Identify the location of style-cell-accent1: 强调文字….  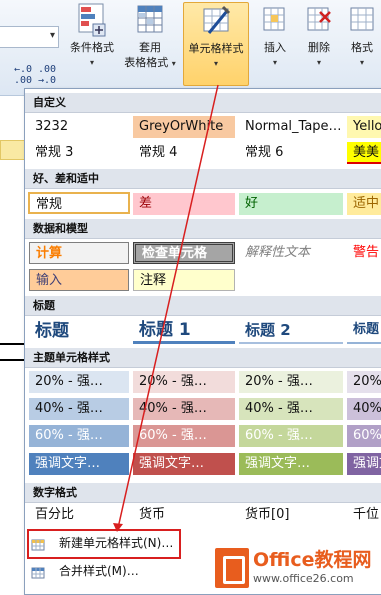
(79, 464).